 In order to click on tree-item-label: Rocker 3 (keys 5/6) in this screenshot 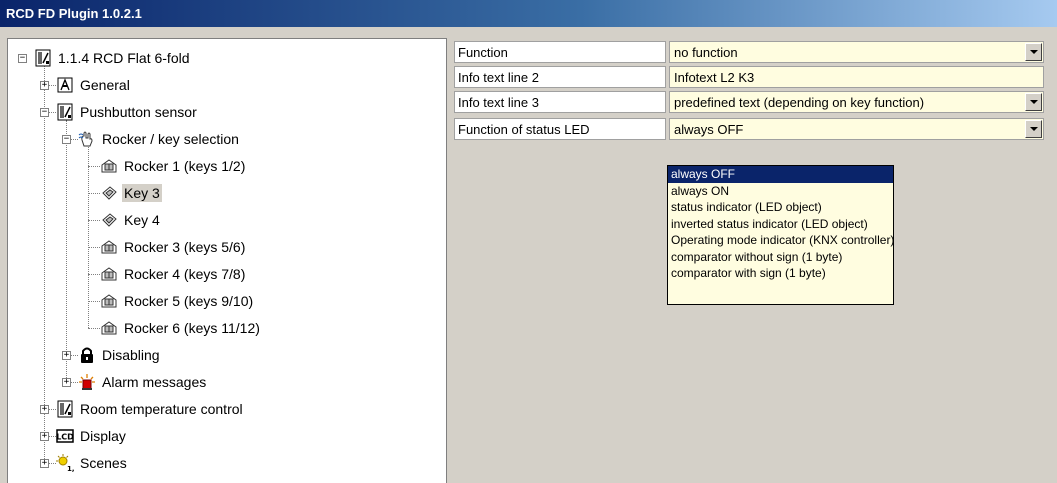, I will do `click(185, 247)`.